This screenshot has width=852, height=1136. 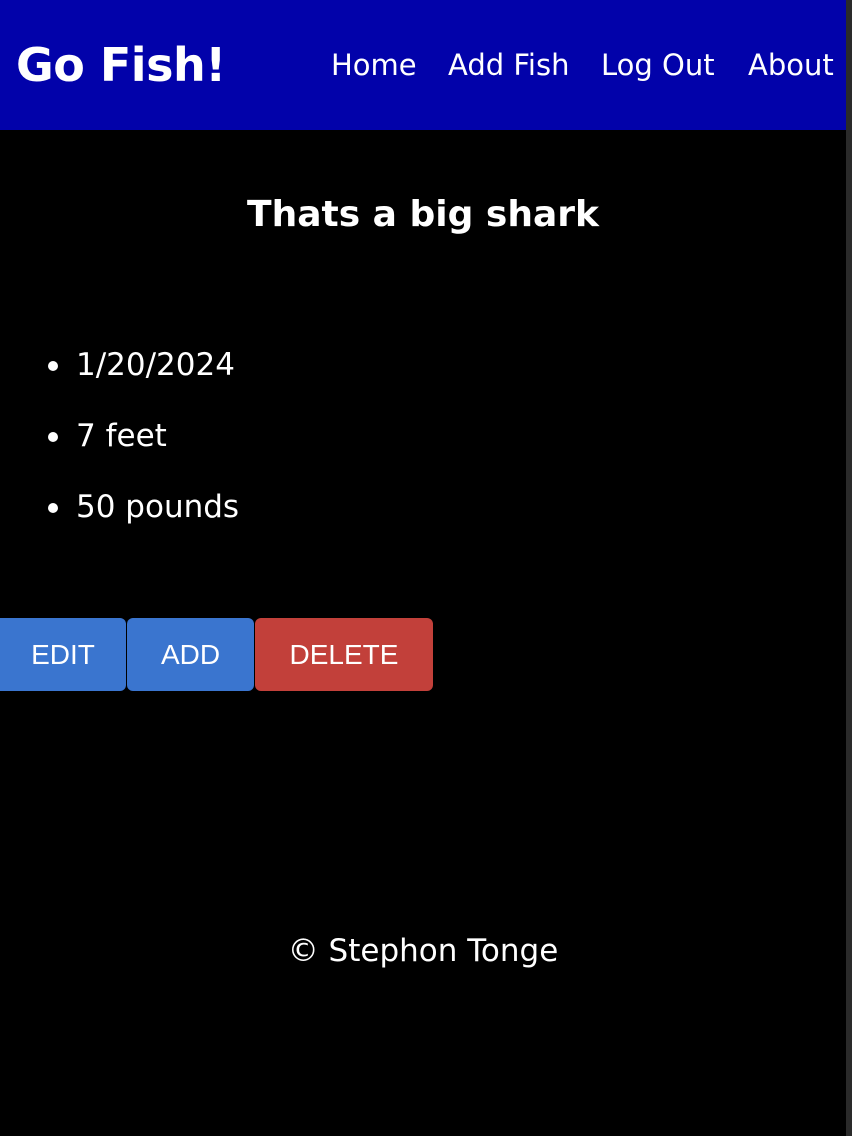 I want to click on detail-text: 1/20/2024, so click(x=155, y=365).